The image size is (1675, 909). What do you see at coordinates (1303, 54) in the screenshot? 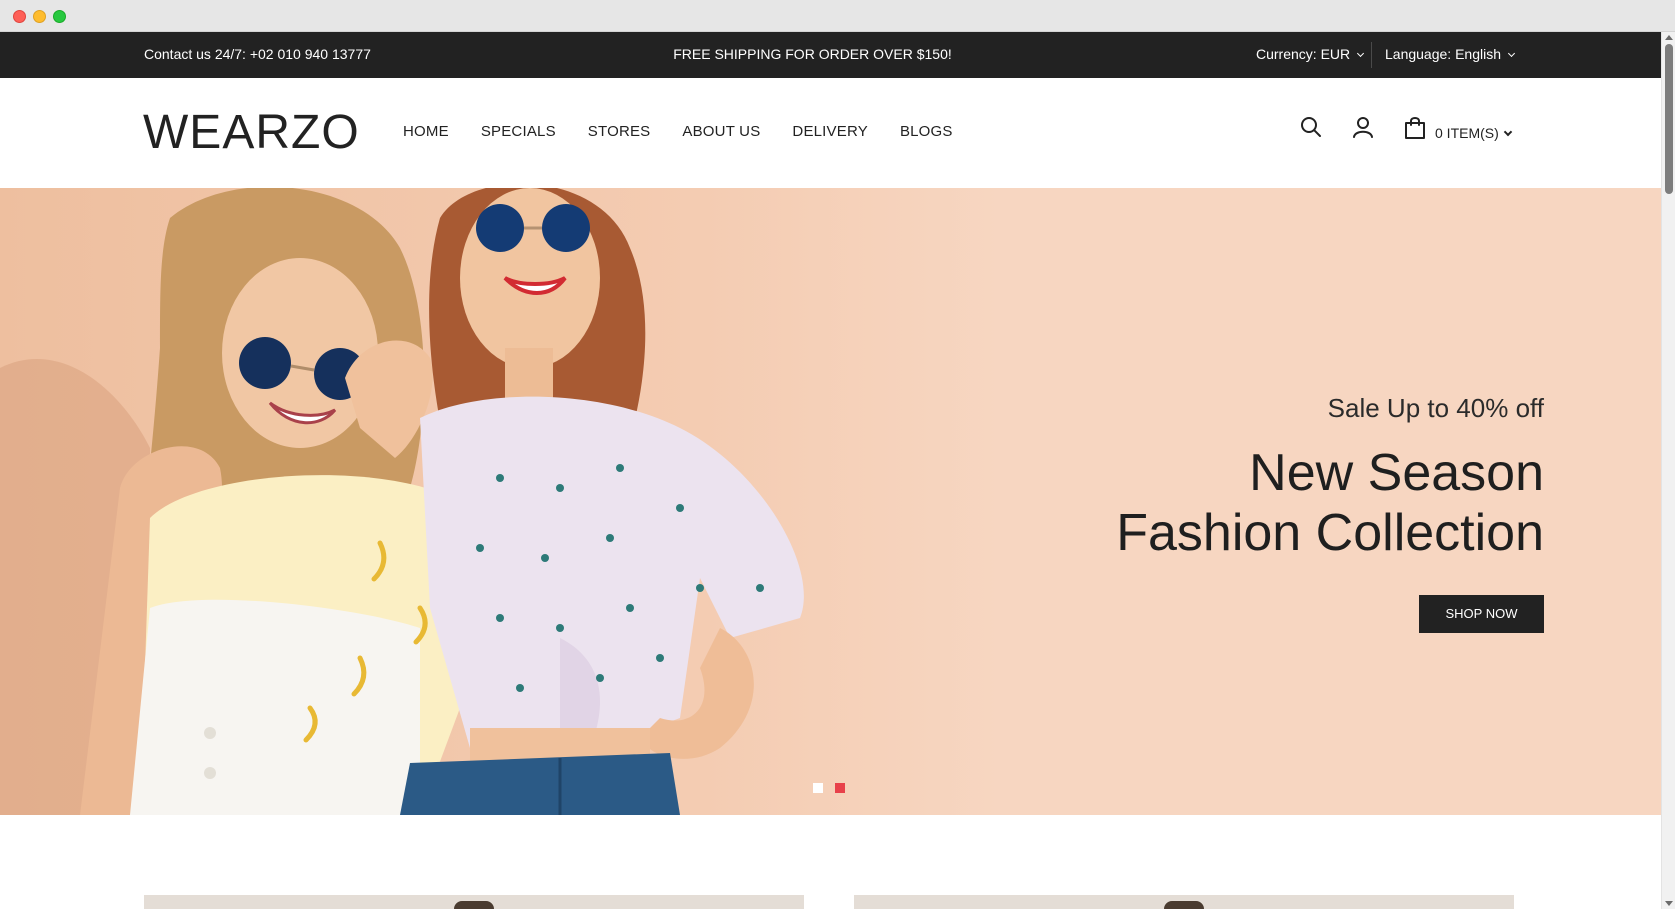
I see `currency-label: Currency: EUR` at bounding box center [1303, 54].